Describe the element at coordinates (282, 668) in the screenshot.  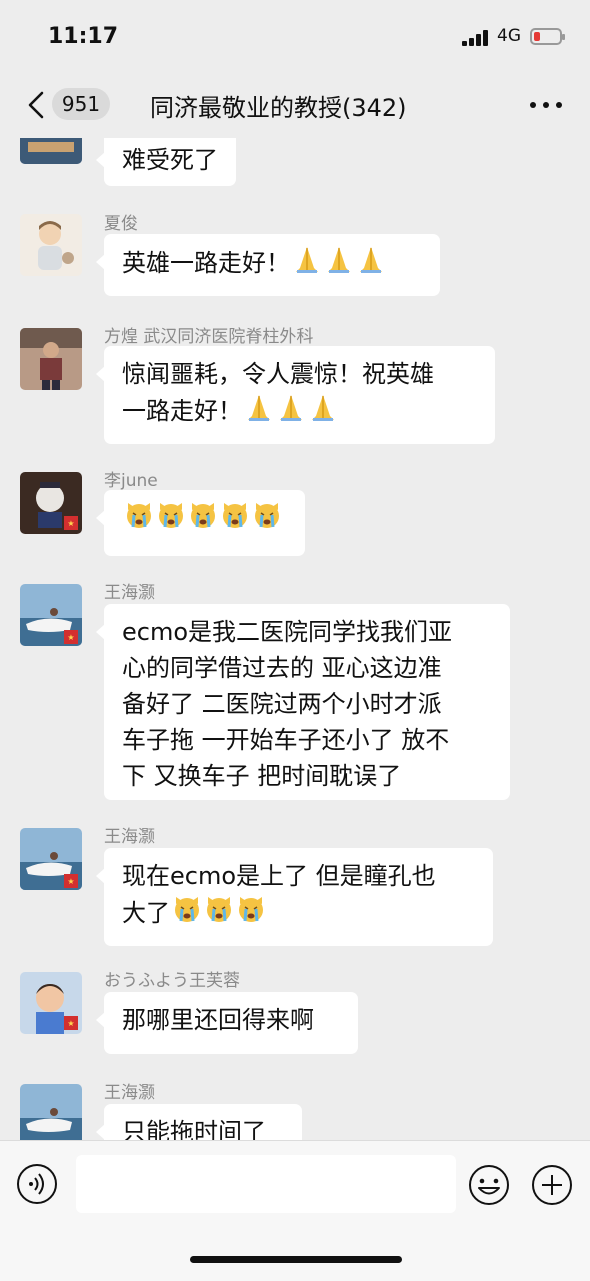
I see `message-text: 心的同学借过去的 亚心这边准` at that location.